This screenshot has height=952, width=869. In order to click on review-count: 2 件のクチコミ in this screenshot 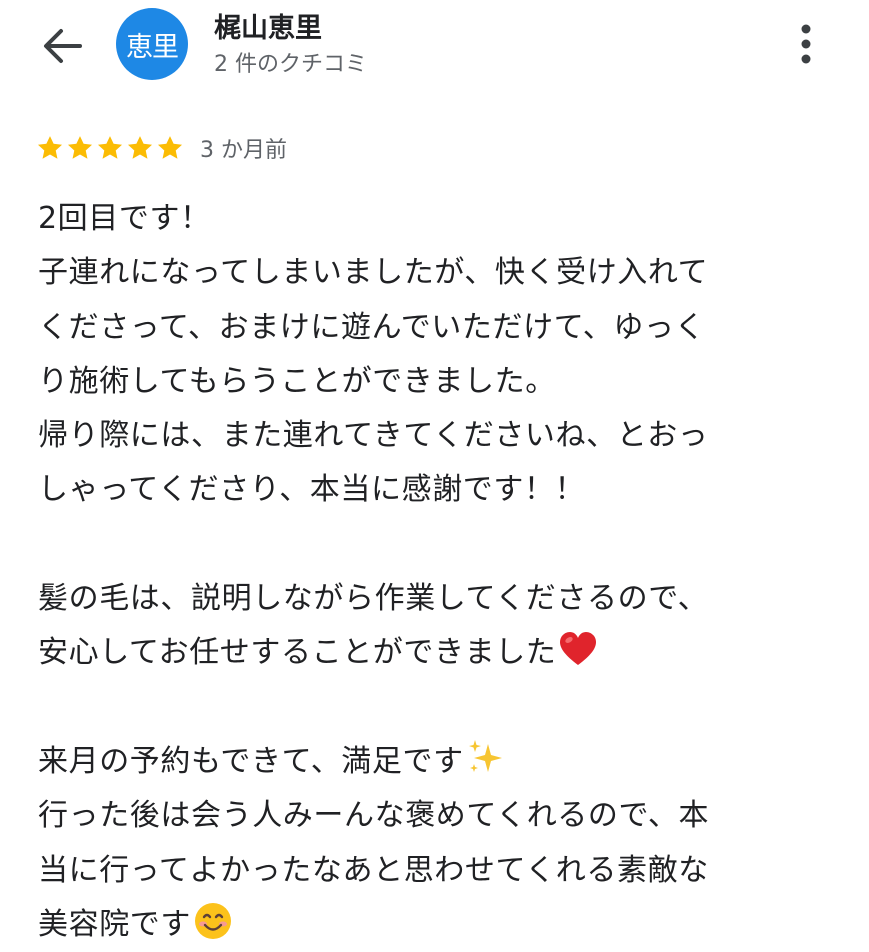, I will do `click(290, 64)`.